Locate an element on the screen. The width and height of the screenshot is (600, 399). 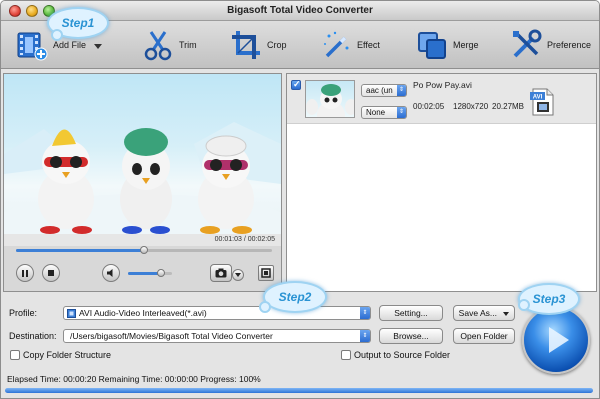
seek-handle is located at coordinates (144, 250).